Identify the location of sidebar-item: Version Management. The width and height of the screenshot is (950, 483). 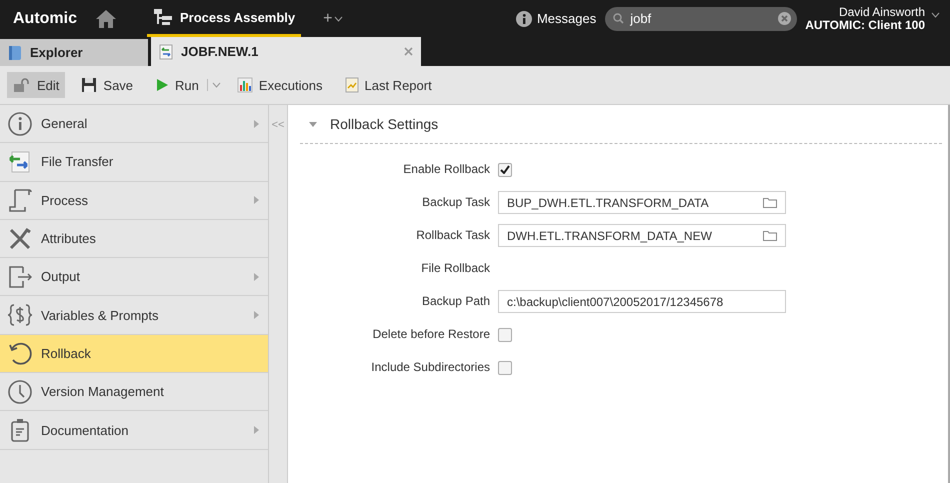
(134, 392).